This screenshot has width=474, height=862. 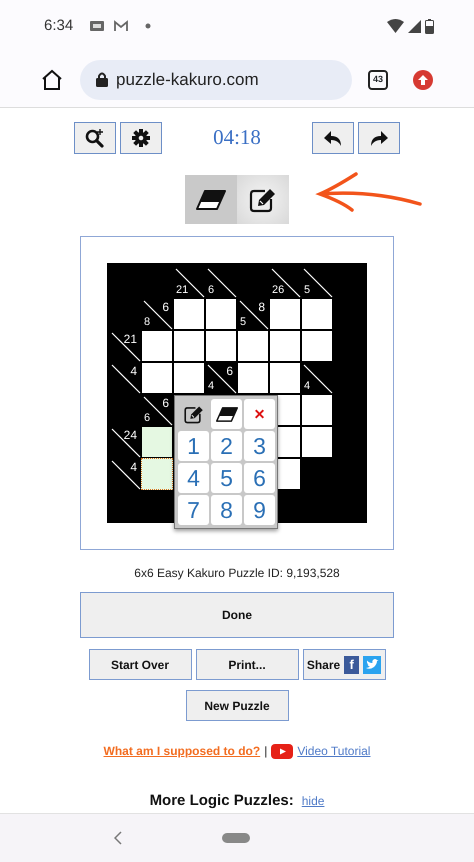 I want to click on done-button: Done, so click(x=237, y=615).